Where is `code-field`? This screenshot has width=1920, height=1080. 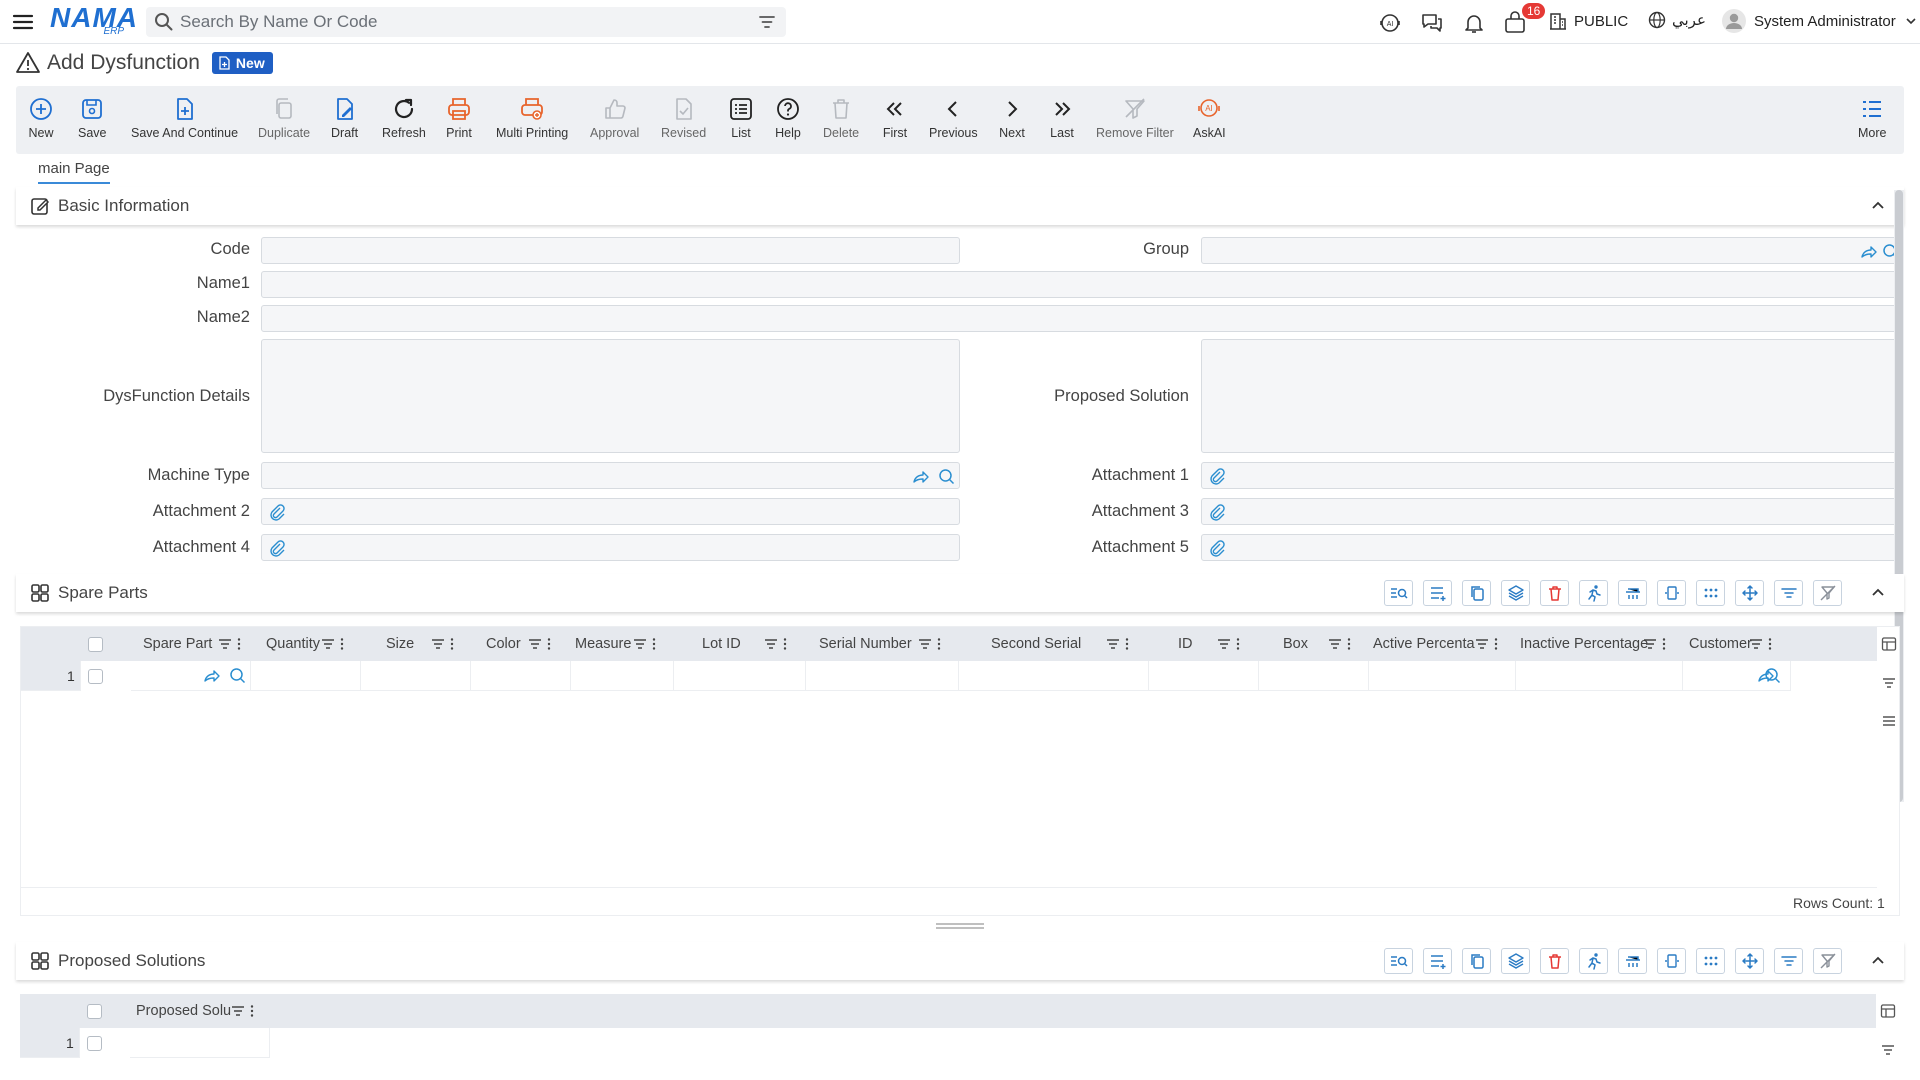 code-field is located at coordinates (610, 250).